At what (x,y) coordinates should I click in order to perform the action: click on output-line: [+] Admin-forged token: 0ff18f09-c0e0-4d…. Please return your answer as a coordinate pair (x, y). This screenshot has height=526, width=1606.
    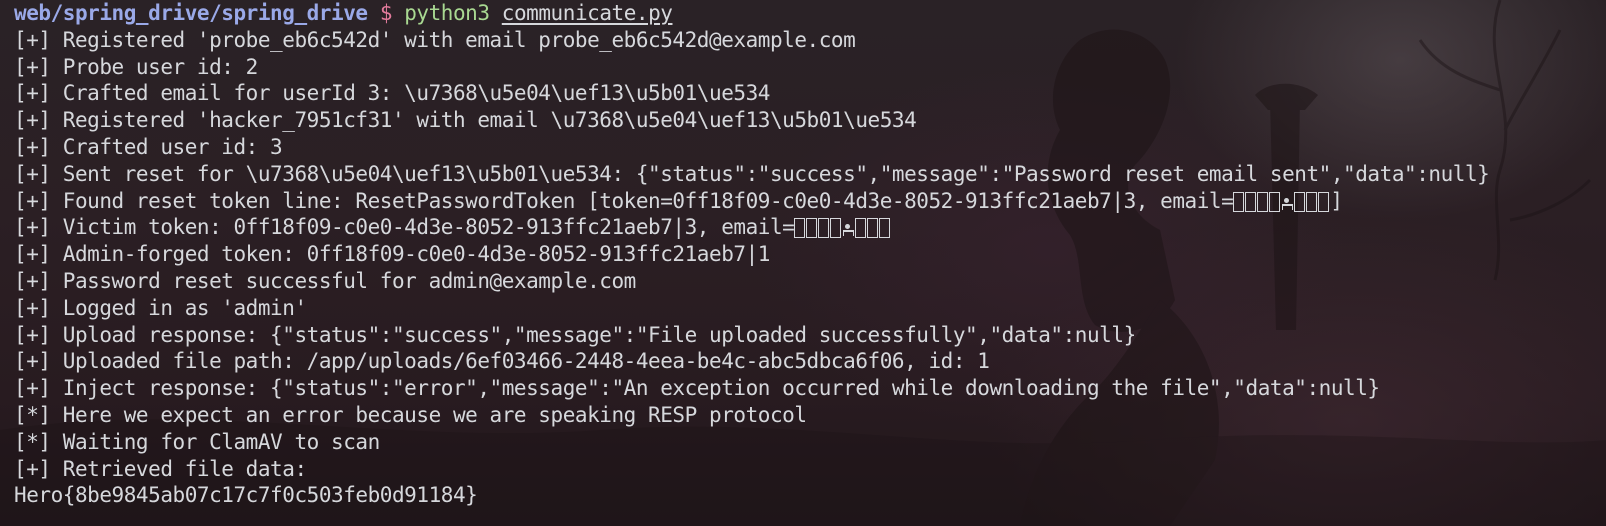
    Looking at the image, I should click on (392, 254).